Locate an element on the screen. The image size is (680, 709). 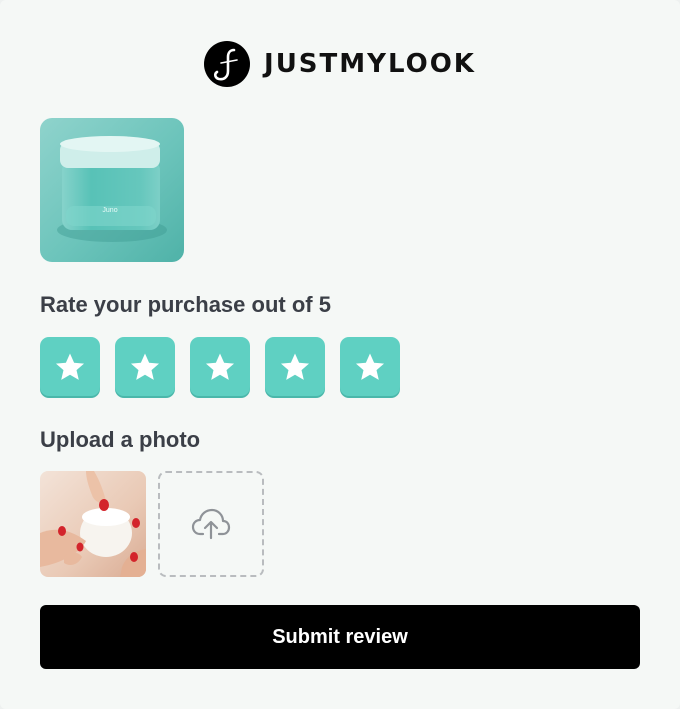
signature-j-logo-icon is located at coordinates (227, 64).